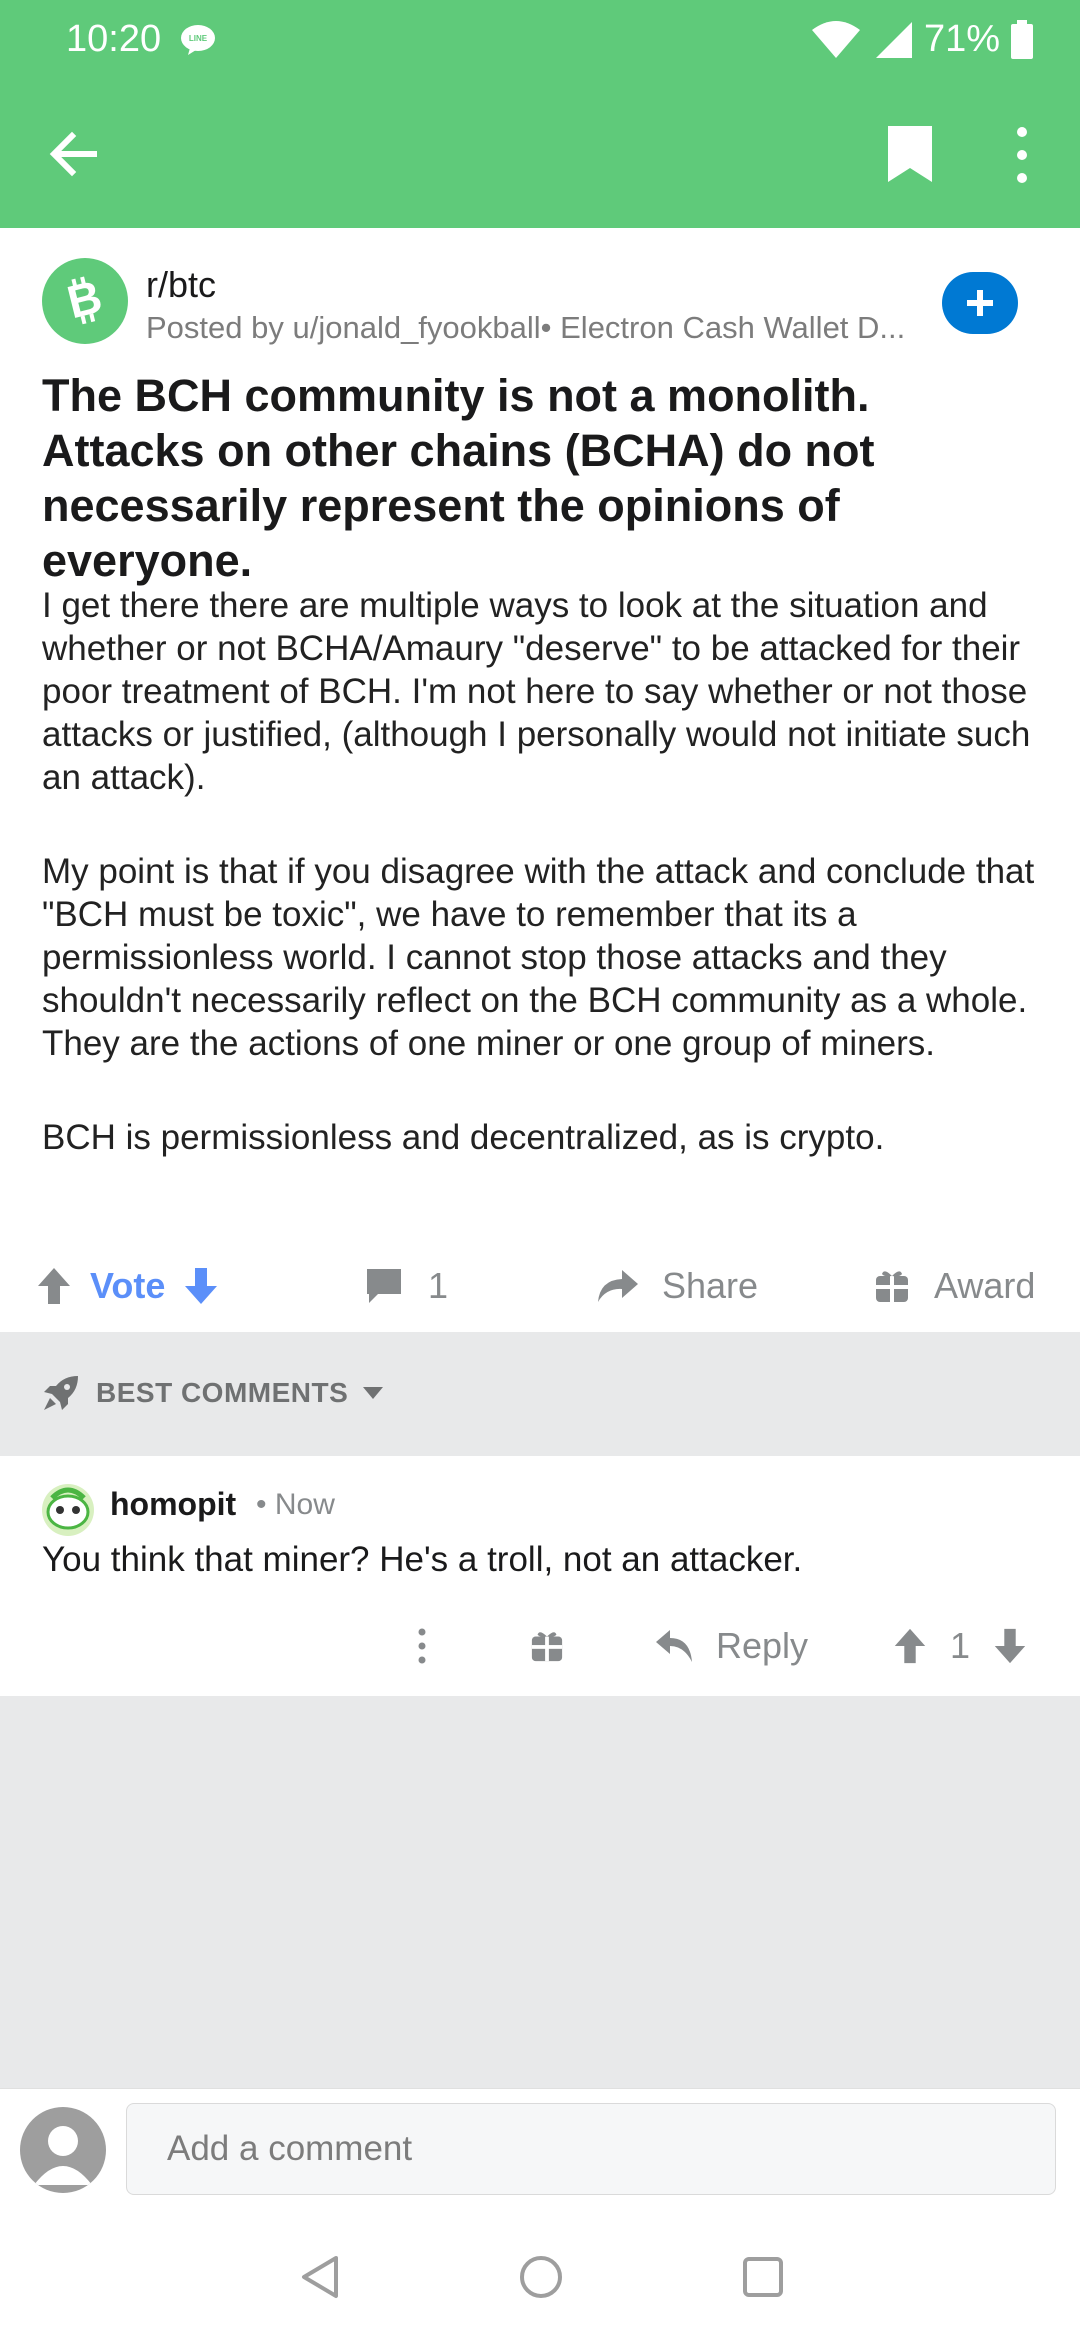 This screenshot has height=2340, width=1080. I want to click on award-button: Award, so click(954, 1286).